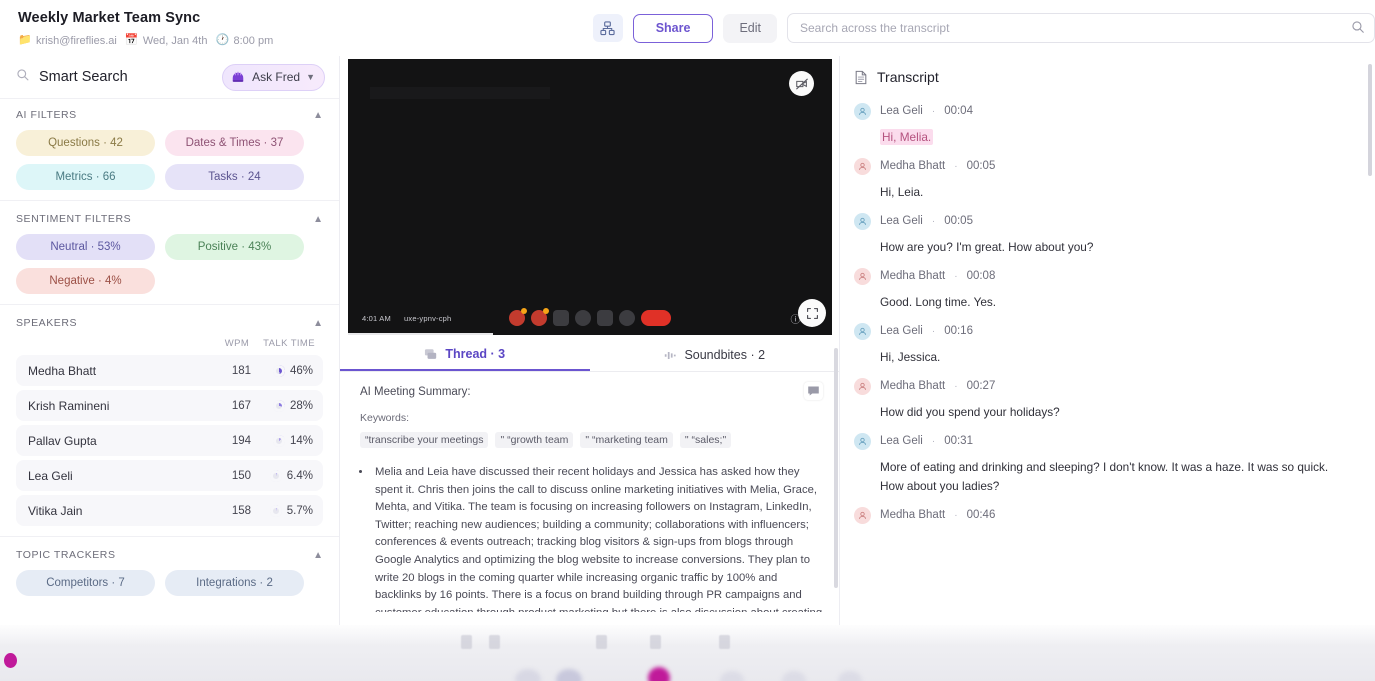 The width and height of the screenshot is (1375, 681). I want to click on share-button: Share, so click(673, 28).